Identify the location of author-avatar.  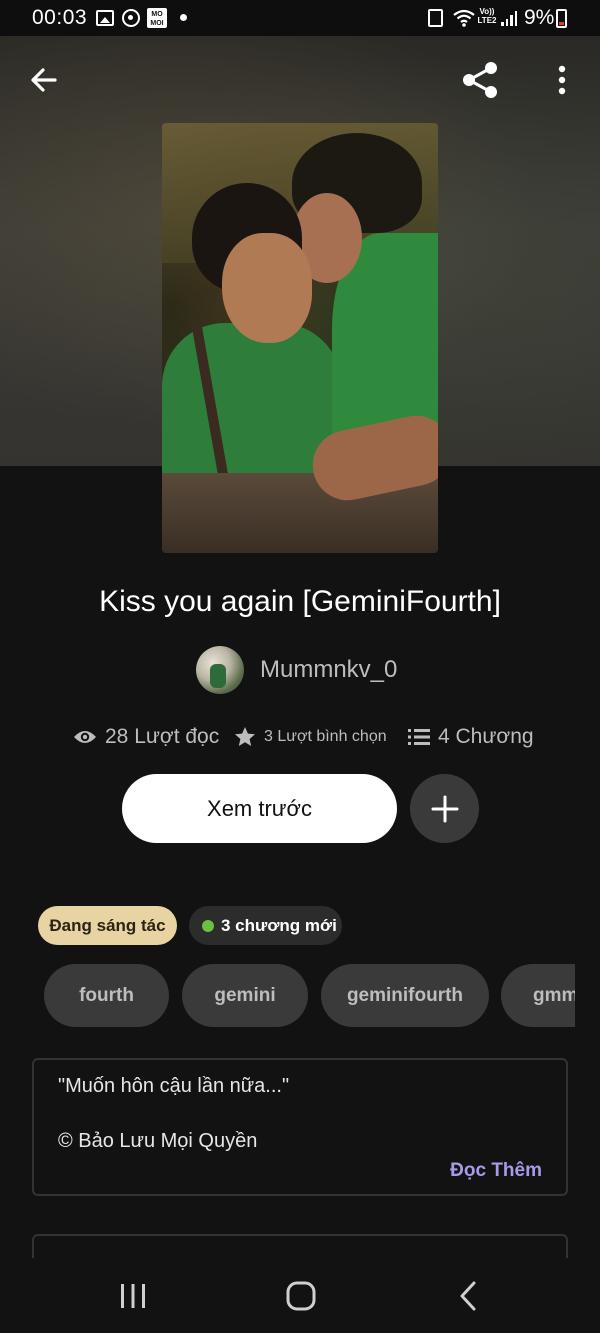
(220, 670).